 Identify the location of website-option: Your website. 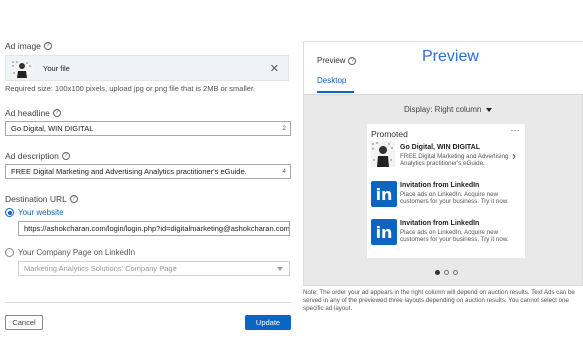
(34, 212).